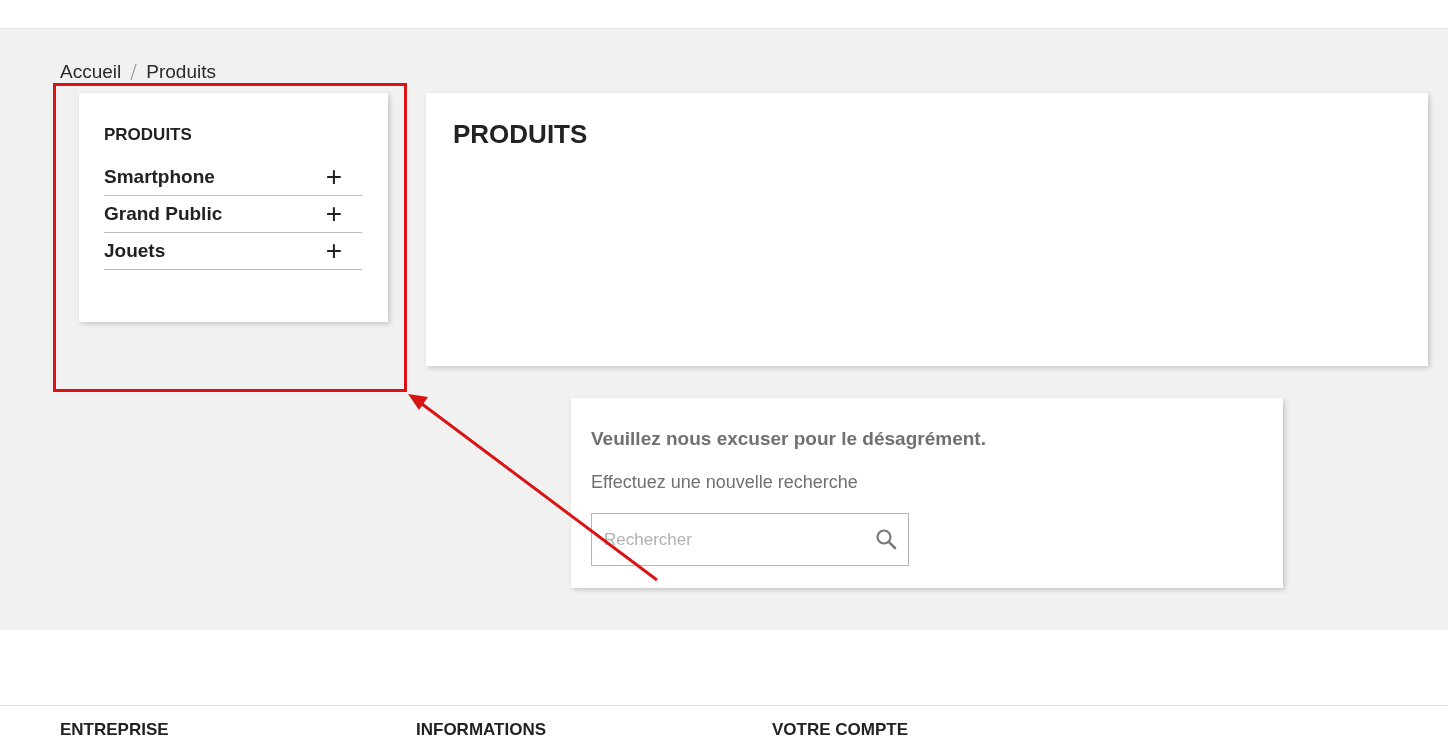  I want to click on page-title: PRODUITS, so click(521, 134).